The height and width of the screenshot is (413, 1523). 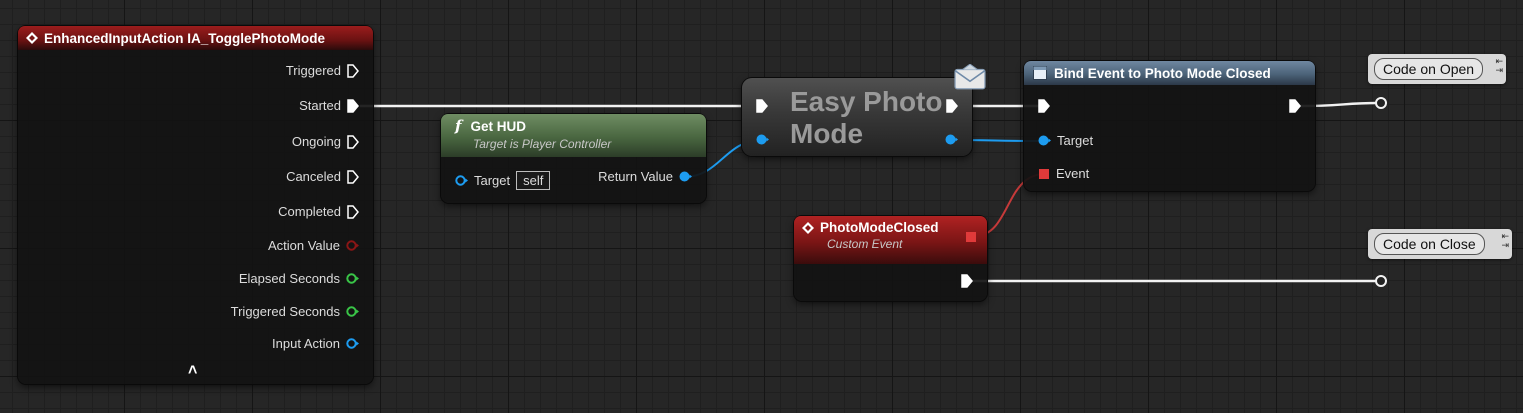 What do you see at coordinates (970, 77) in the screenshot?
I see `envelope-icon` at bounding box center [970, 77].